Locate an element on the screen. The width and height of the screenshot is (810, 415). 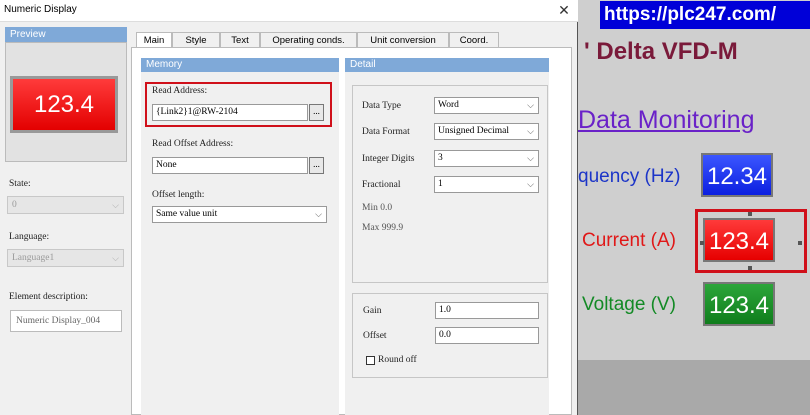
fractional-value: 1 is located at coordinates (440, 184).